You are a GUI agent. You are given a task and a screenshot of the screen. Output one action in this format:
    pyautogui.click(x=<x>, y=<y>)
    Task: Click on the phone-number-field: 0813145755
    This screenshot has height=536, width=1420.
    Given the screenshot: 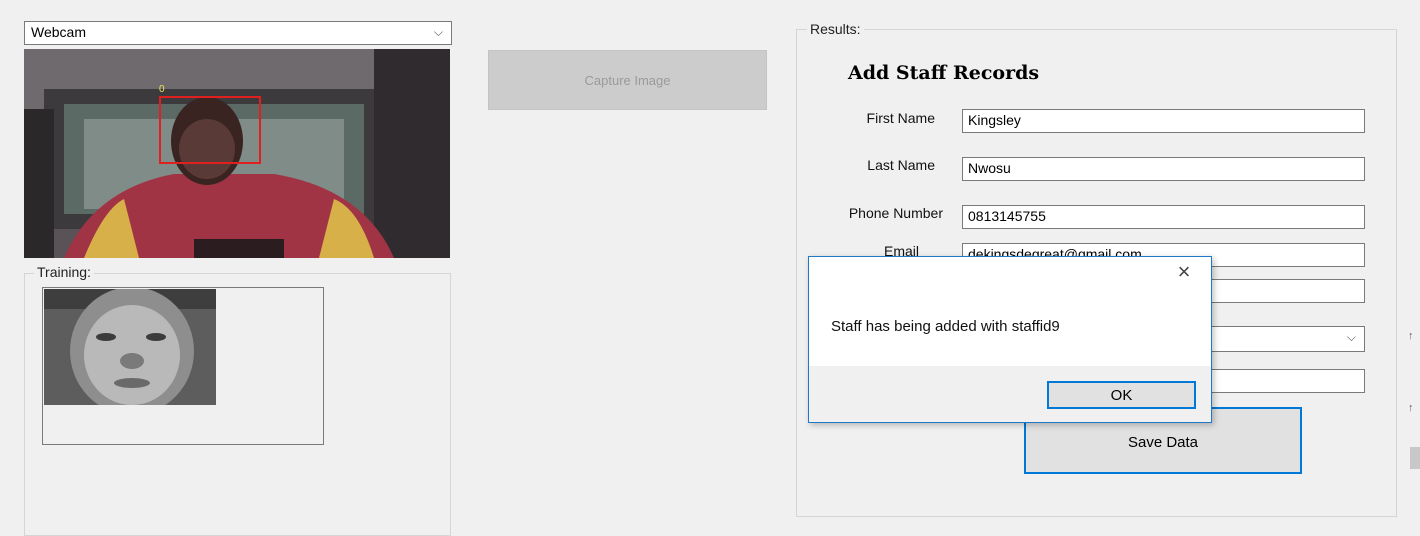 What is the action you would take?
    pyautogui.click(x=1163, y=217)
    